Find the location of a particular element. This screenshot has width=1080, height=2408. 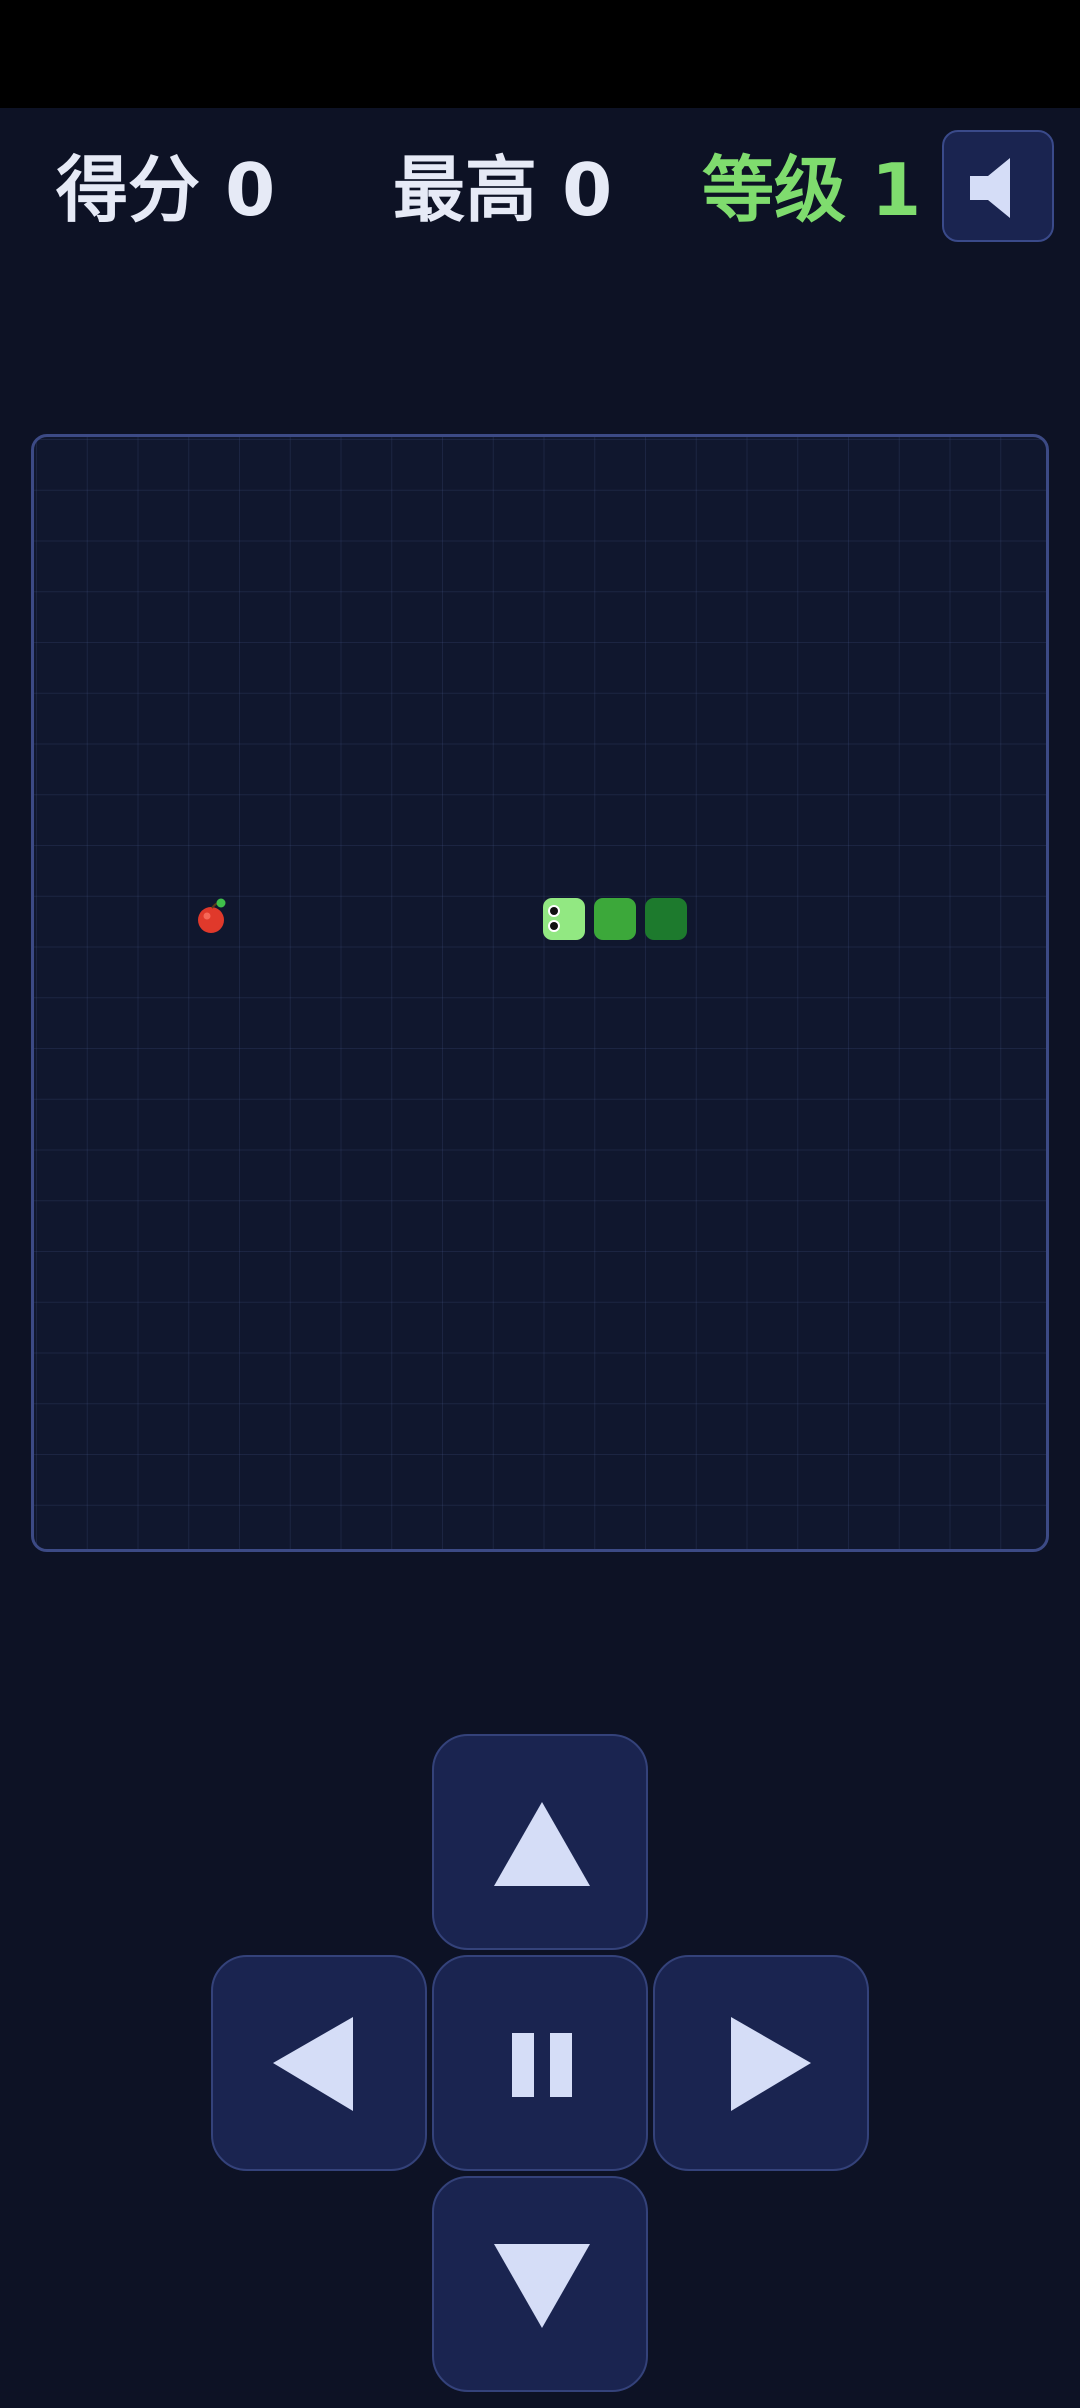

status-bar is located at coordinates (540, 54).